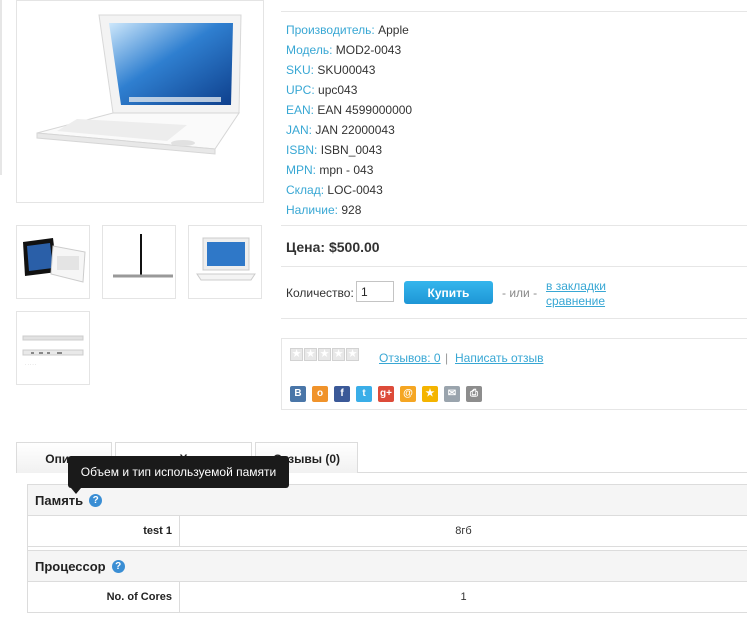 Image resolution: width=747 pixels, height=624 pixels. I want to click on or-separator: - или -, so click(520, 293).